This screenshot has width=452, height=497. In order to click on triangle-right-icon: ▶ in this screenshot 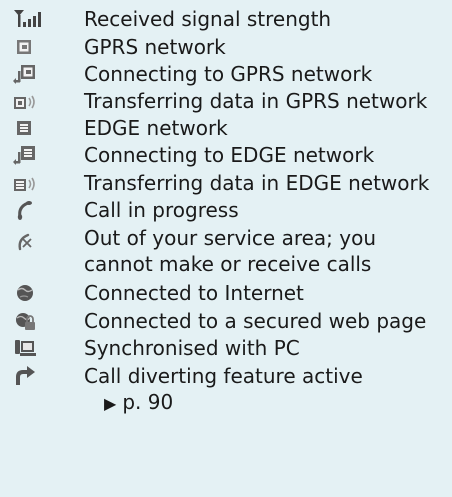, I will do `click(110, 403)`.